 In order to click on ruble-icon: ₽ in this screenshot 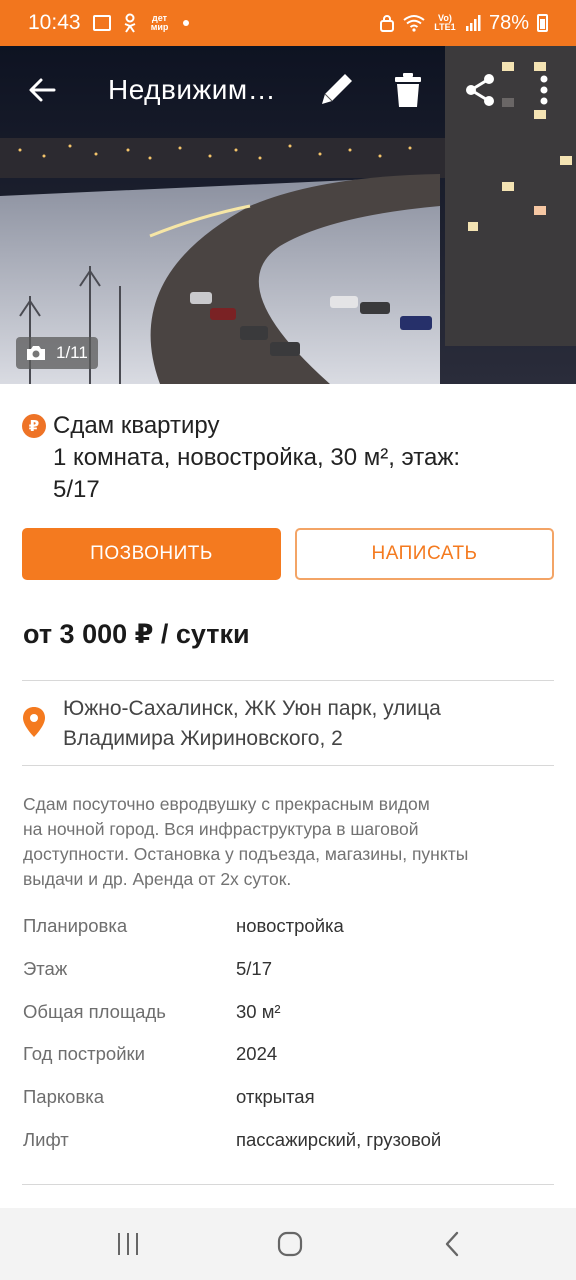, I will do `click(34, 426)`.